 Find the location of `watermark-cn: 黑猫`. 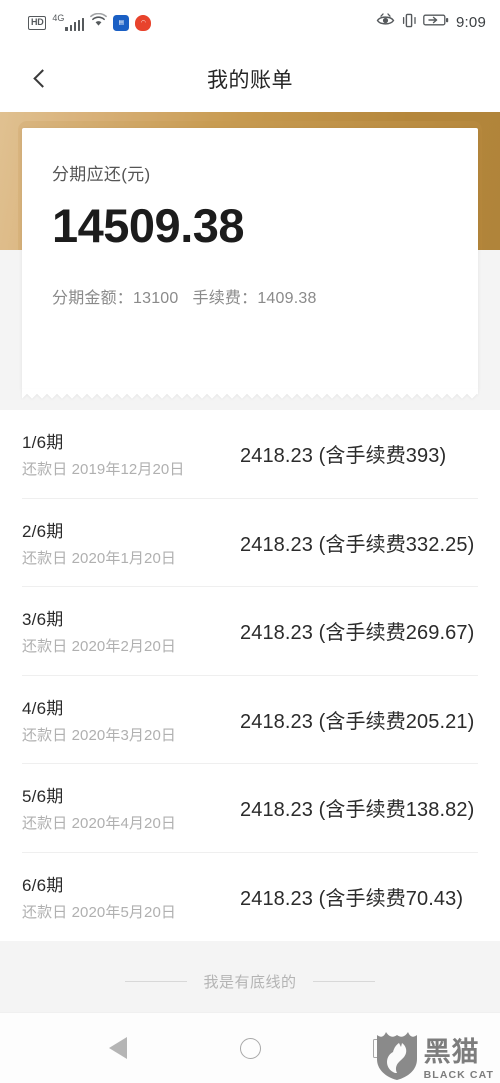

watermark-cn: 黑猫 is located at coordinates (451, 1052).